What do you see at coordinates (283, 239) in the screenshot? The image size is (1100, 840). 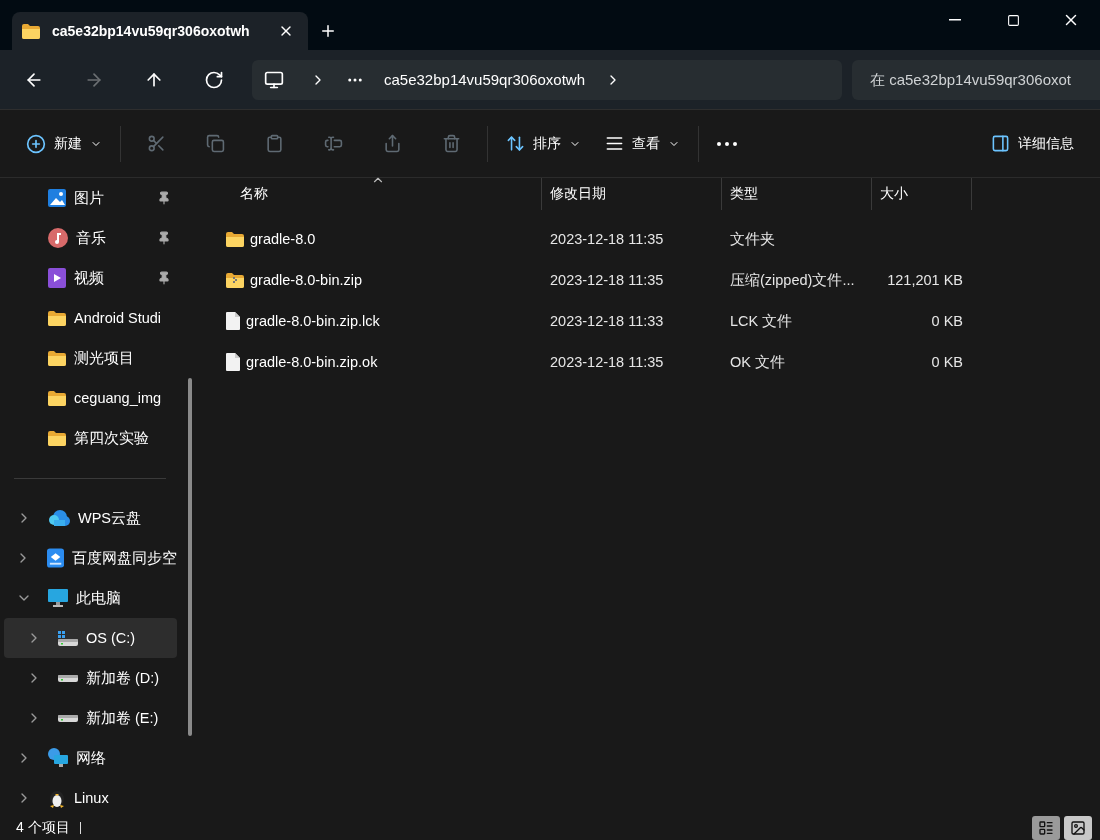 I see `file-name: gradle-8.0` at bounding box center [283, 239].